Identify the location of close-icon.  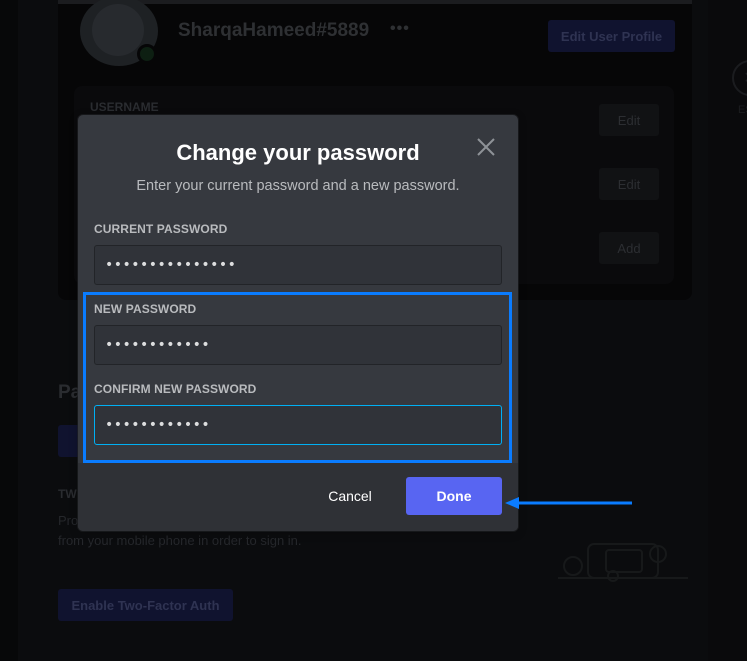
(486, 147).